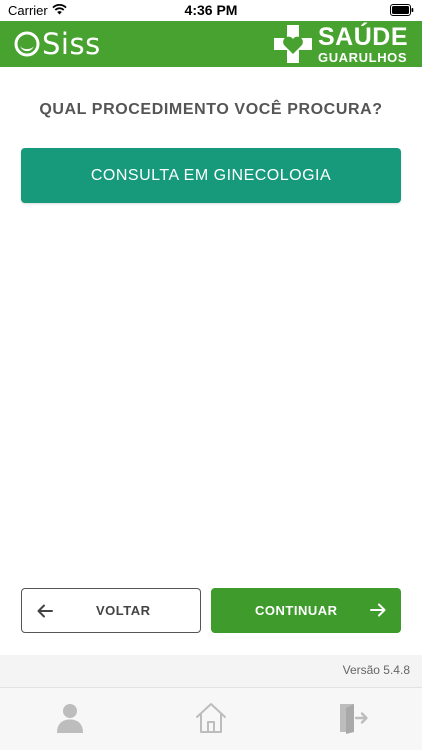 This screenshot has height=750, width=422. I want to click on battery-icon, so click(402, 10).